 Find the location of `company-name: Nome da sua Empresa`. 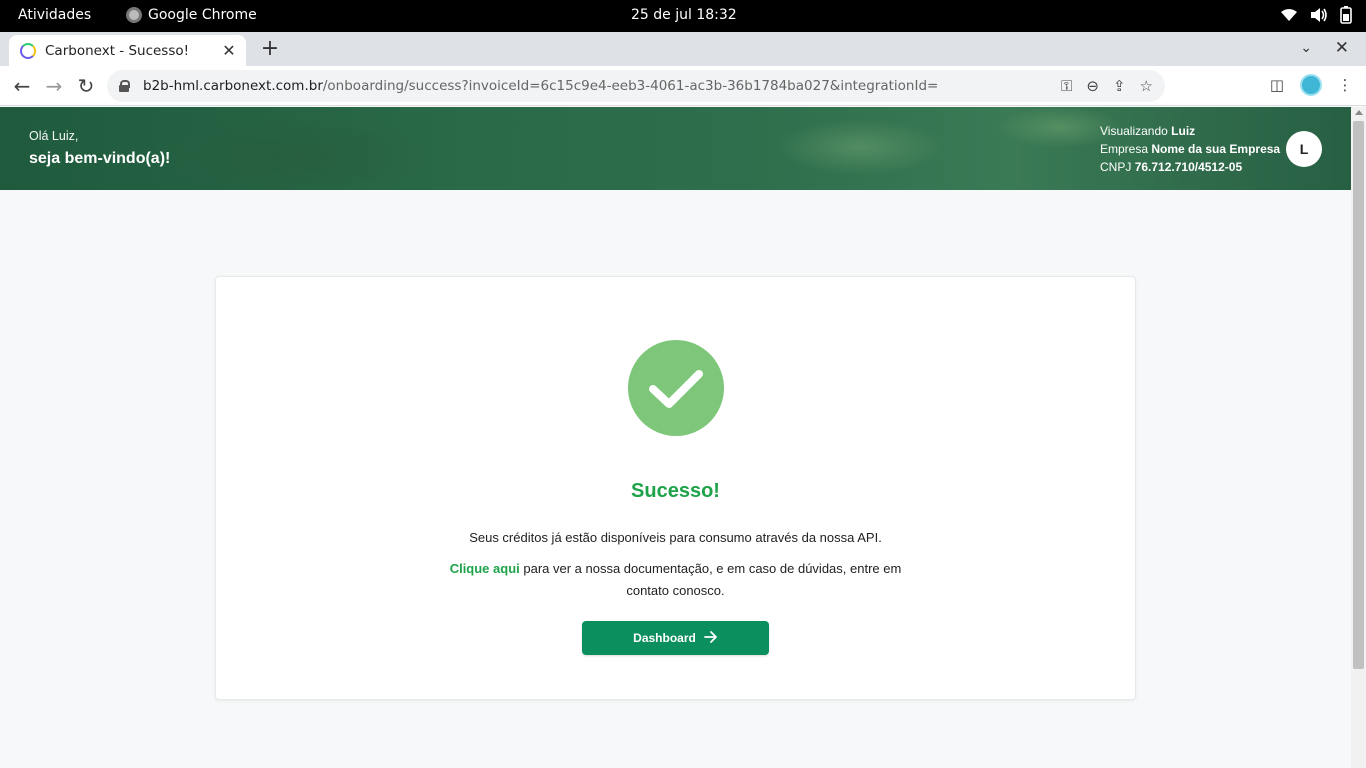

company-name: Nome da sua Empresa is located at coordinates (1216, 149).